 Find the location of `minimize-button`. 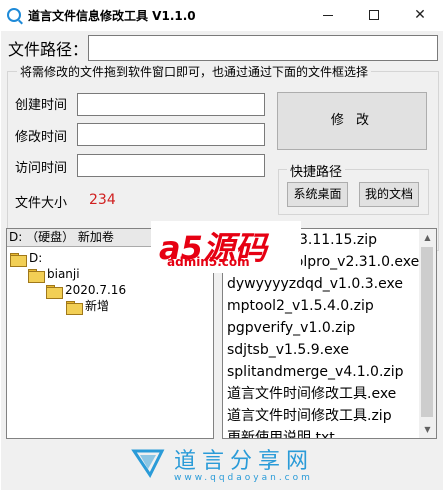

minimize-button is located at coordinates (328, 15).